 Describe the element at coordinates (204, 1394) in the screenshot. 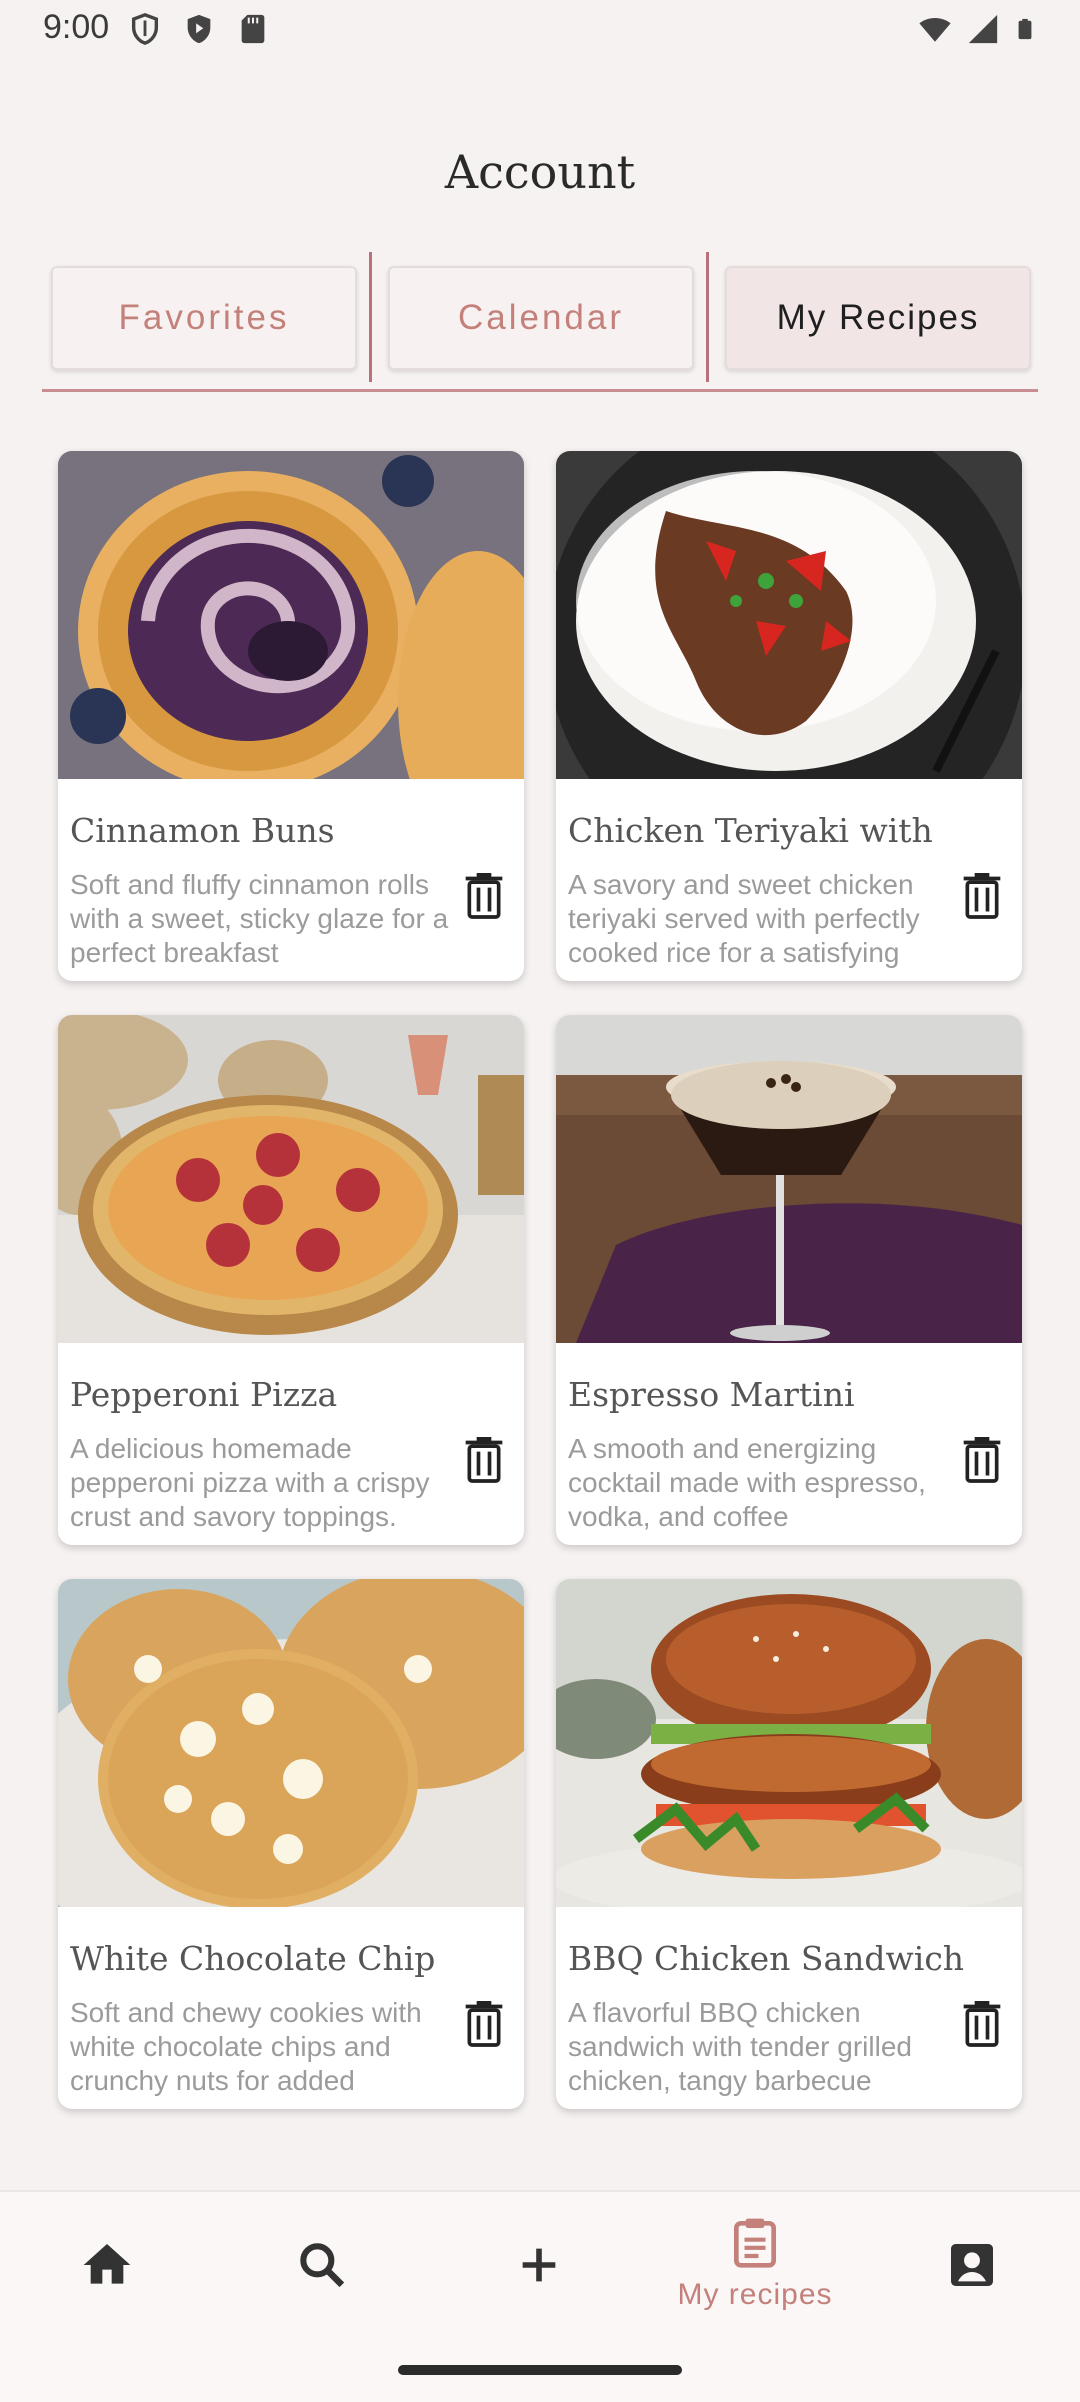

I see `recipe-title: Pepperoni Pizza` at that location.